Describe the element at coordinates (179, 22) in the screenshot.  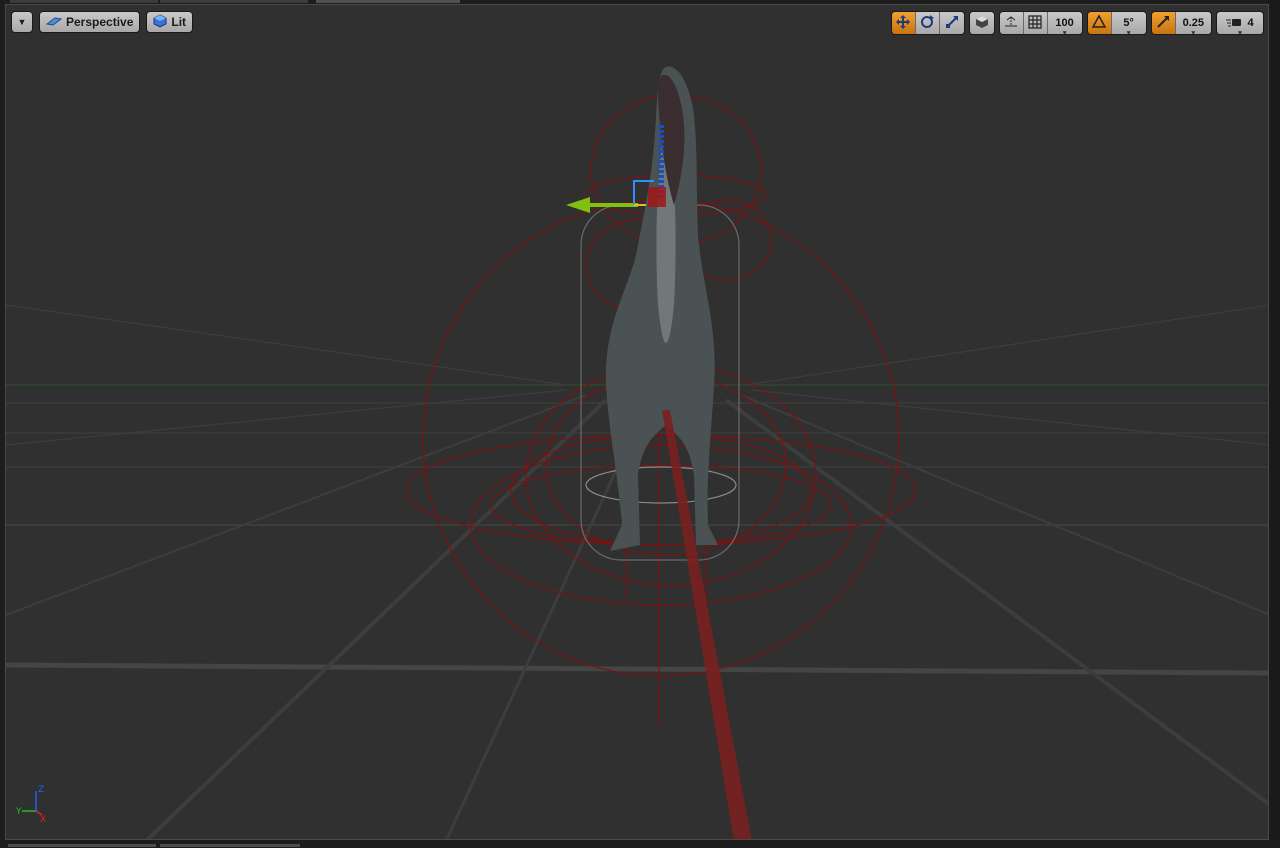
I see `lighting-mode-label: Lit` at that location.